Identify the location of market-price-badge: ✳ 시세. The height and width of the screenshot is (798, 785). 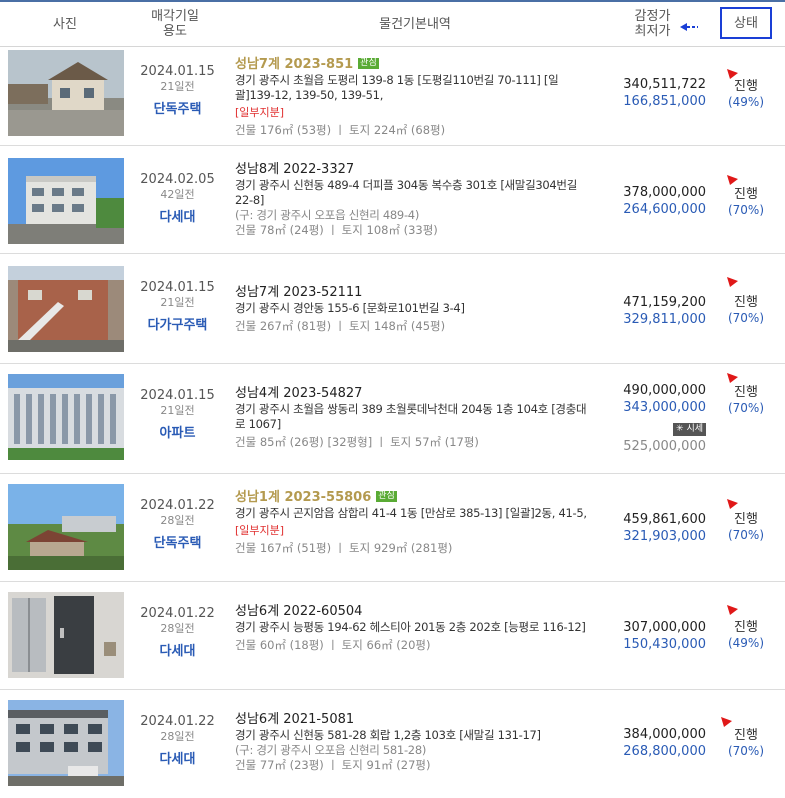
(689, 429).